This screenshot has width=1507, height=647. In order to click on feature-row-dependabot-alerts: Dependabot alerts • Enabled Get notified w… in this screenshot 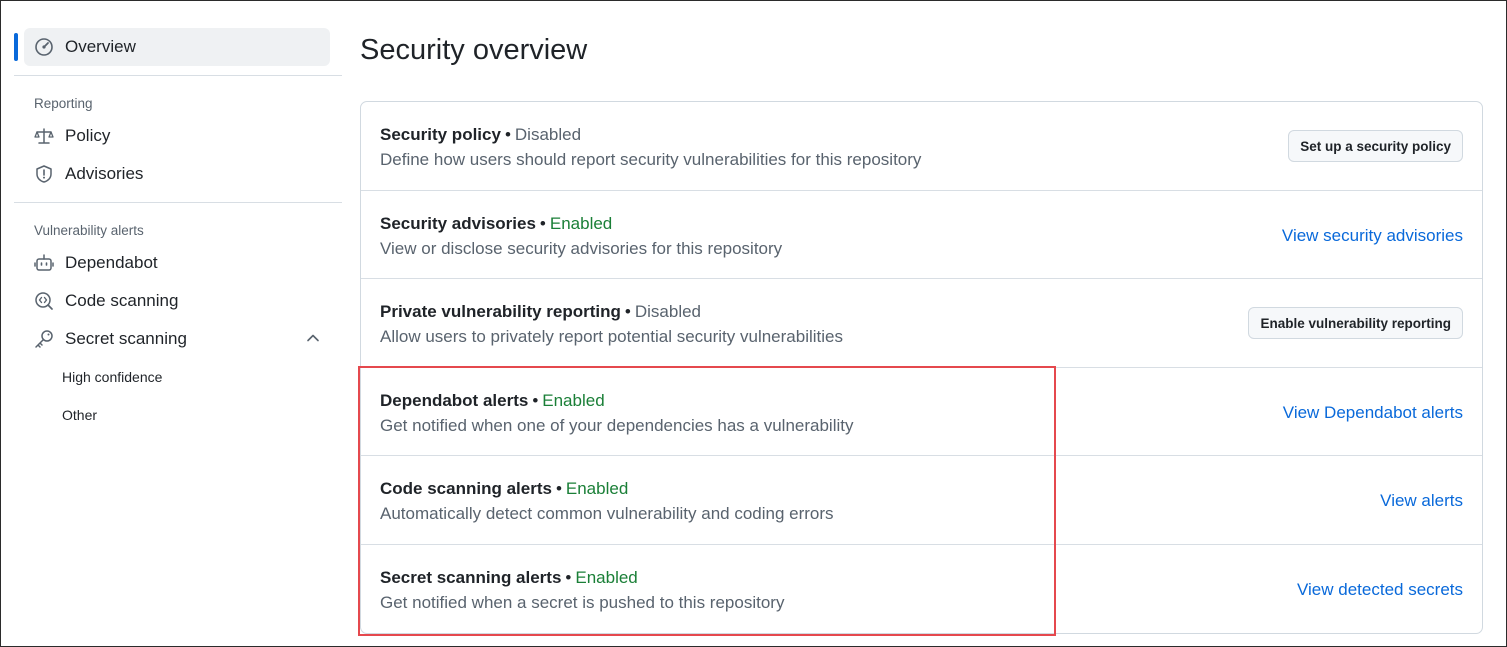, I will do `click(921, 412)`.